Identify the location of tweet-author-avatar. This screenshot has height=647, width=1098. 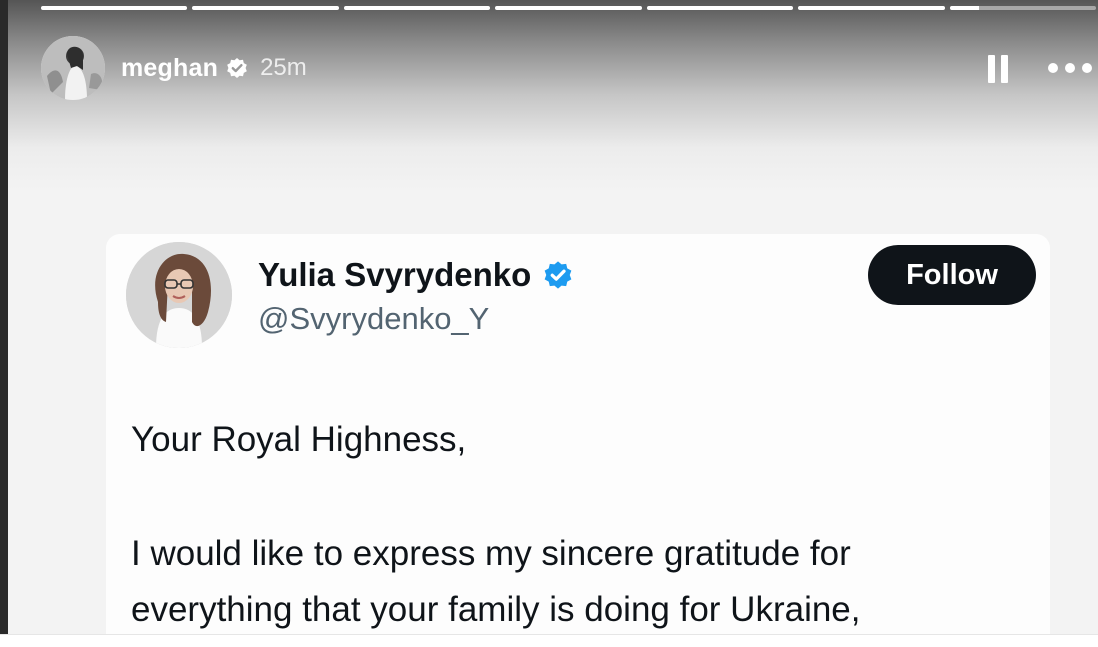
(179, 295).